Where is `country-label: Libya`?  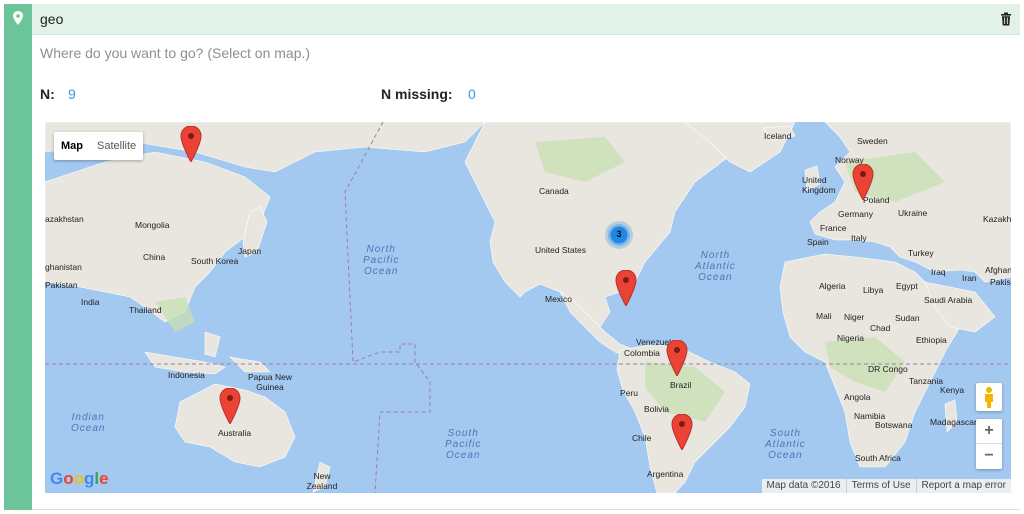 country-label: Libya is located at coordinates (873, 290).